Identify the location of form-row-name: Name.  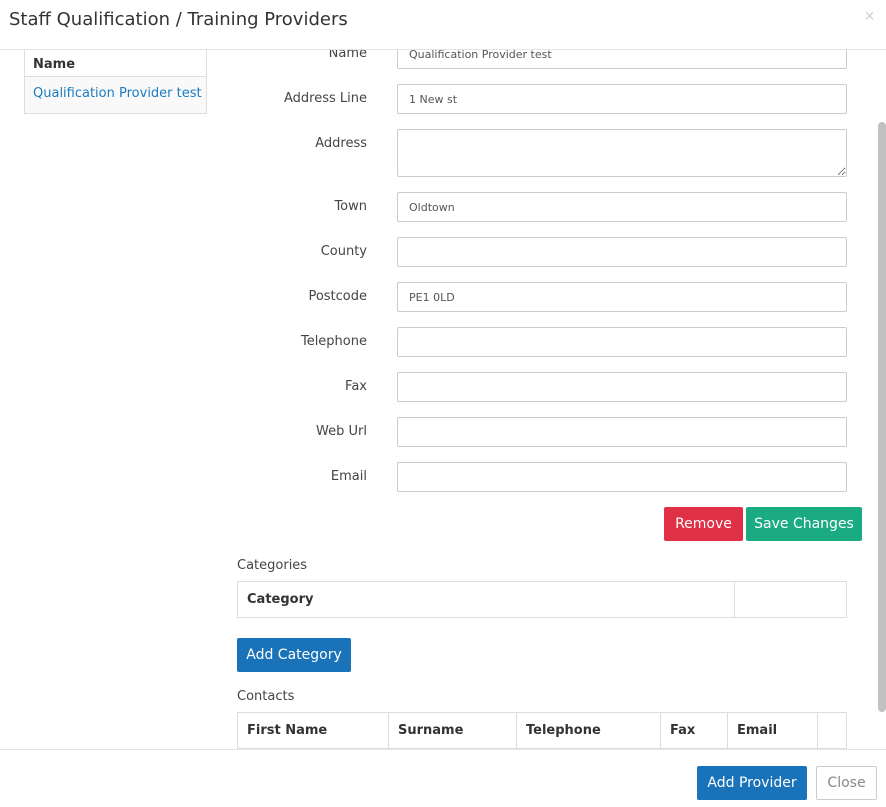
(542, 59).